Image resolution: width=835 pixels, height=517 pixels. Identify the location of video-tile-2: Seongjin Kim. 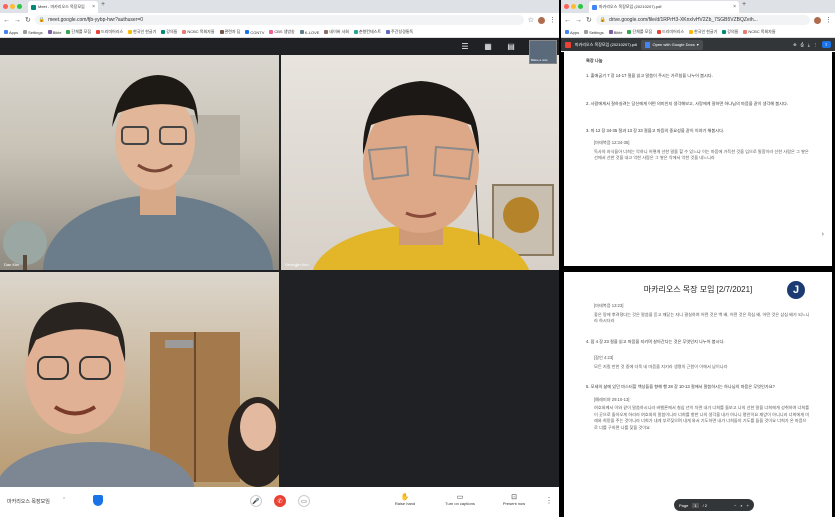
(420, 162).